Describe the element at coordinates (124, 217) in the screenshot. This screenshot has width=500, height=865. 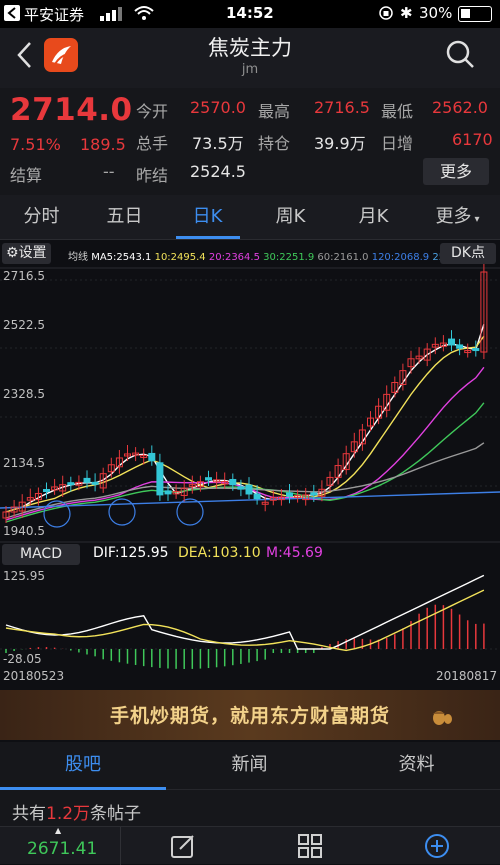
I see `tab-five-day: 五日` at that location.